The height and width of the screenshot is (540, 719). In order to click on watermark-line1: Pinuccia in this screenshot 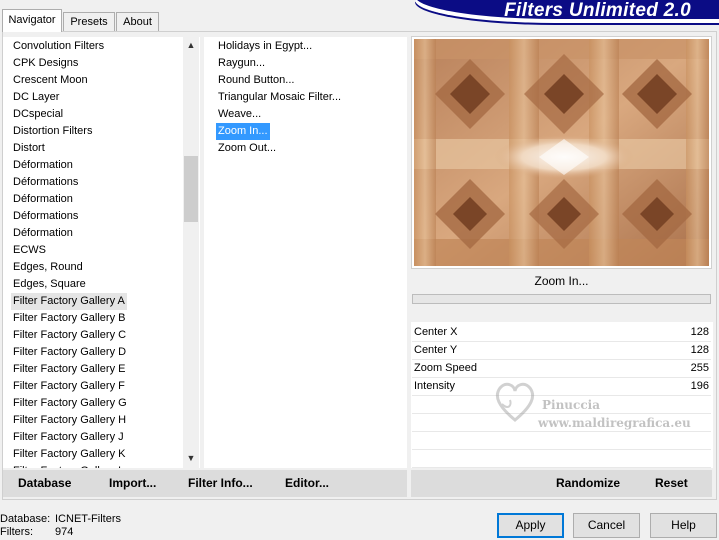, I will do `click(571, 405)`.